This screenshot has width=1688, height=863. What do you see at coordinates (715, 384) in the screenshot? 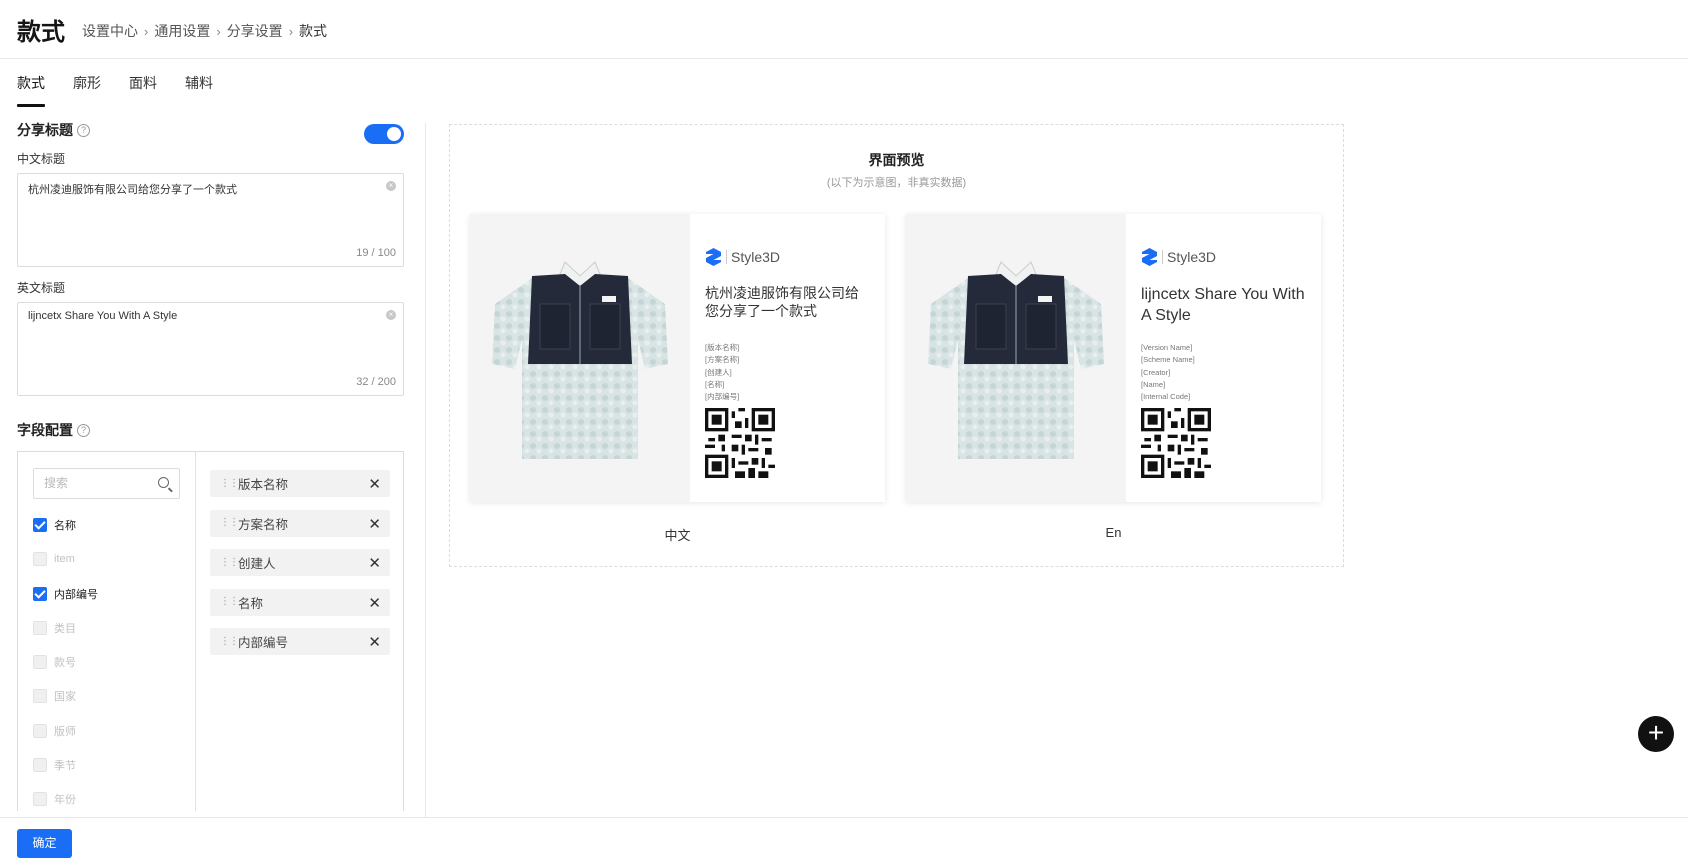
I see `meta-line: [名称]` at bounding box center [715, 384].